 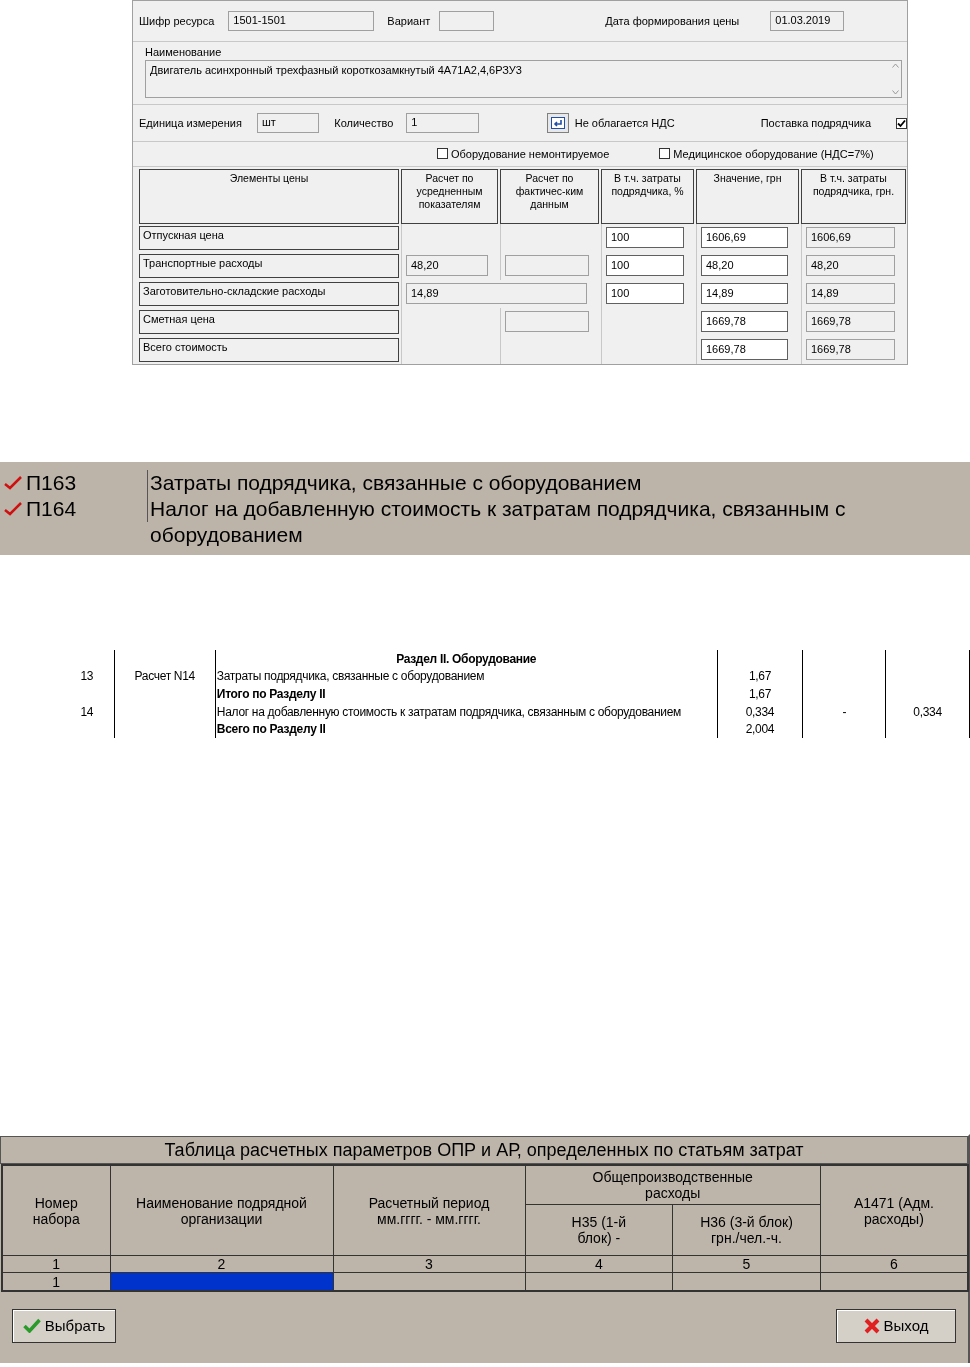 What do you see at coordinates (409, 20) in the screenshot?
I see `field-label: Вариант` at bounding box center [409, 20].